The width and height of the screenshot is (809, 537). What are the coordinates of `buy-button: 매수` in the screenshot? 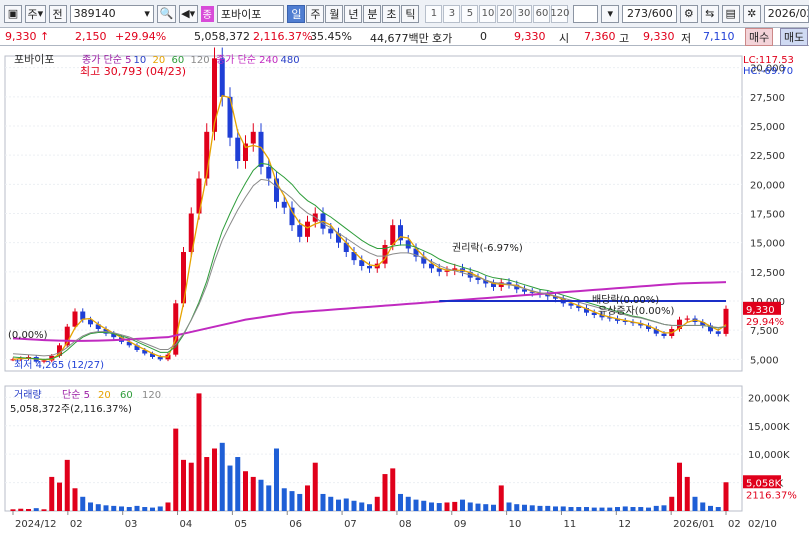 It's located at (759, 37).